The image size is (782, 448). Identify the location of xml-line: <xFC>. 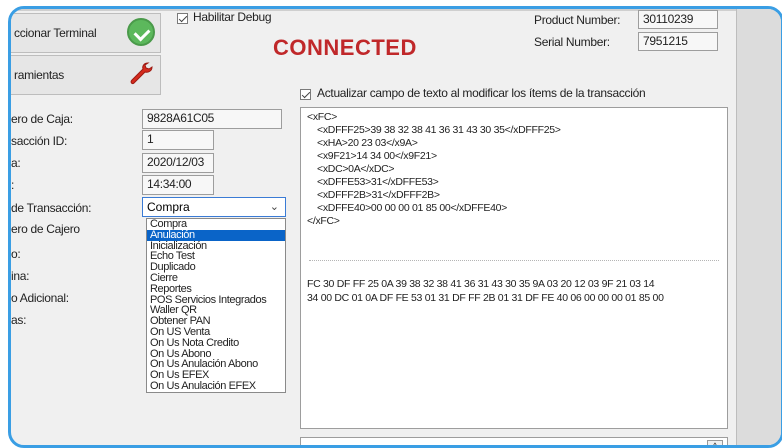
(322, 117).